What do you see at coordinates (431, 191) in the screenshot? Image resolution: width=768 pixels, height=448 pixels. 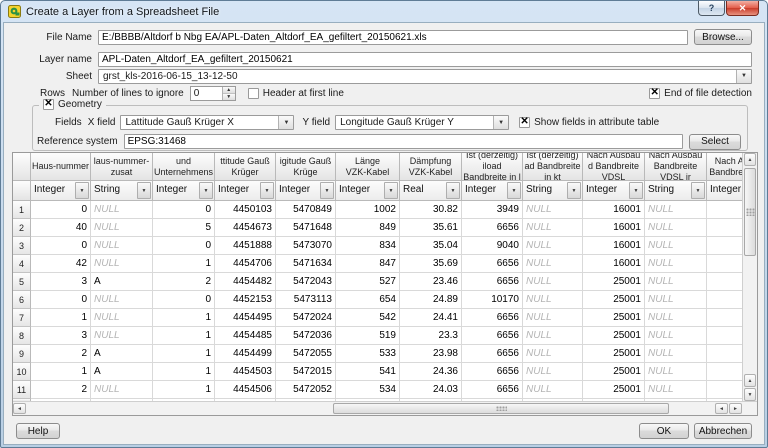 I see `column-type-combo: Real ▼` at bounding box center [431, 191].